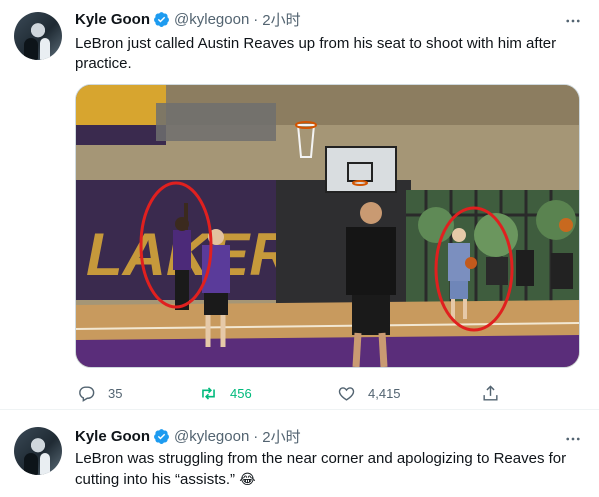  Describe the element at coordinates (295, 393) in the screenshot. I see `tweet-actions: 35 456 4,415` at that location.